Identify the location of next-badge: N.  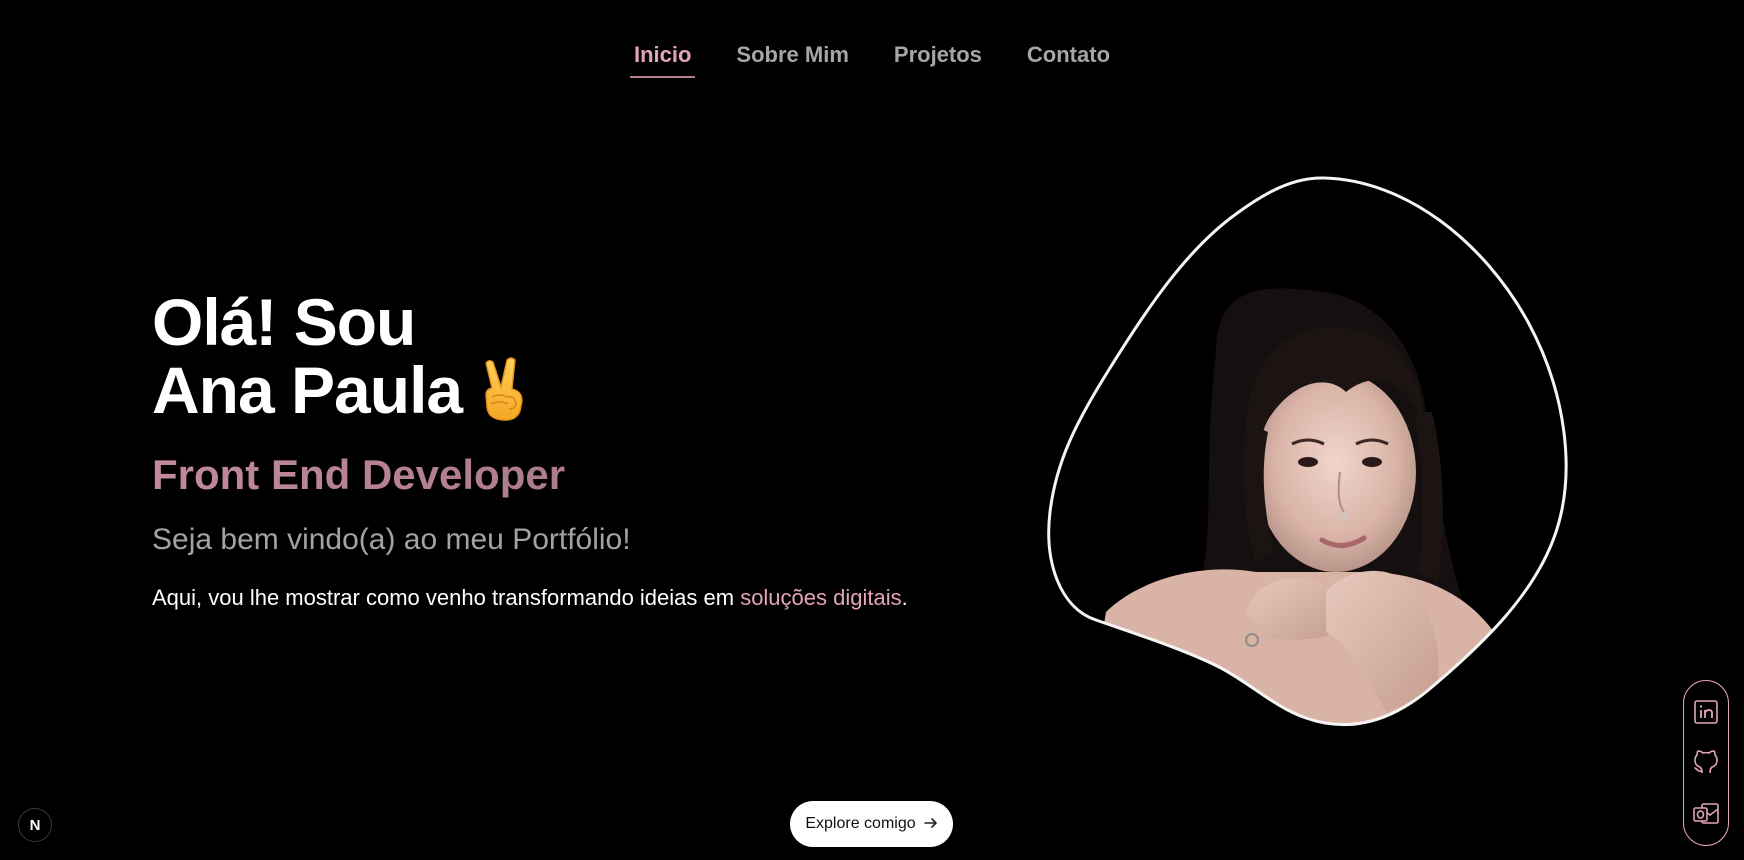
(35, 825).